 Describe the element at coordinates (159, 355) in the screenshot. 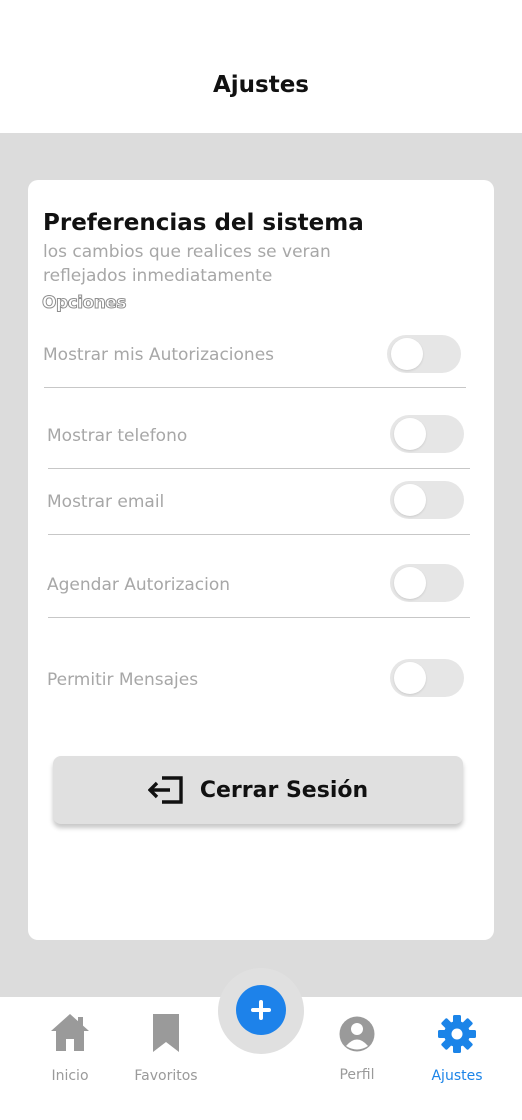

I see `setting-label-autorizaciones: Mostrar mis Autorizaciones` at that location.